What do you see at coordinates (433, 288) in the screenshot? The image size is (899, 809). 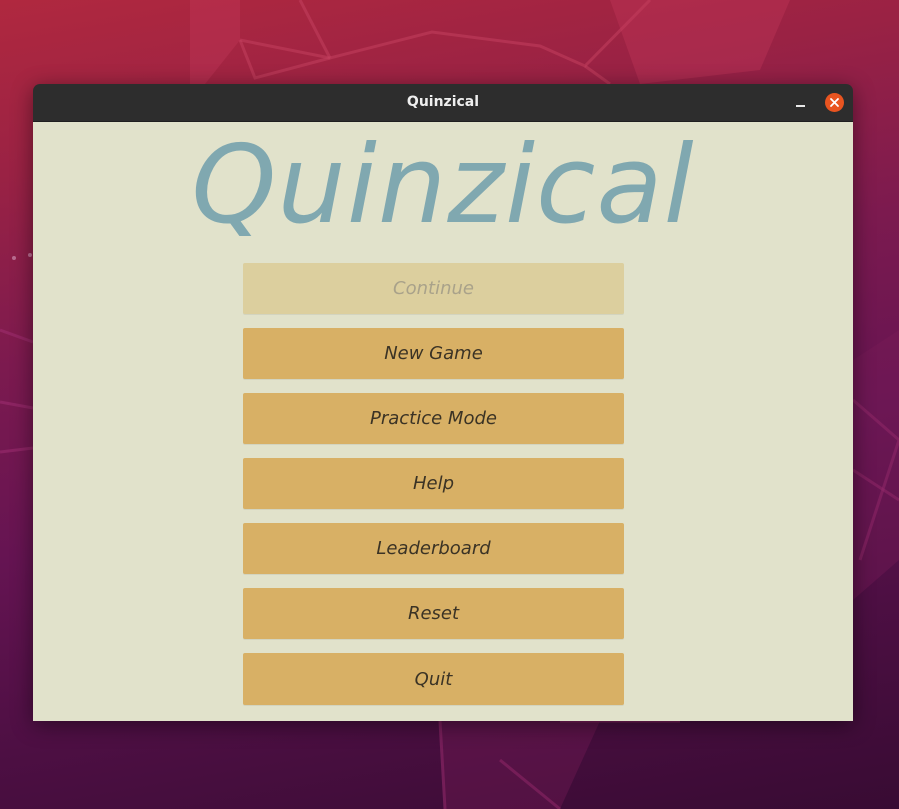 I see `continue-button: Continue` at bounding box center [433, 288].